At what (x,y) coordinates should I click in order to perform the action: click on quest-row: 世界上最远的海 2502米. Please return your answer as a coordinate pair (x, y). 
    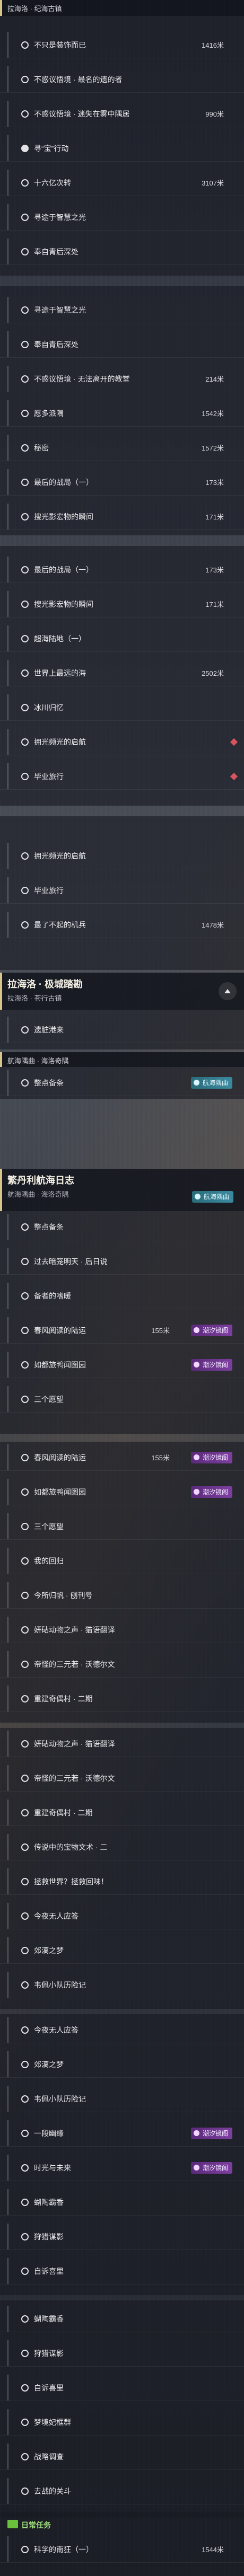
    Looking at the image, I should click on (122, 673).